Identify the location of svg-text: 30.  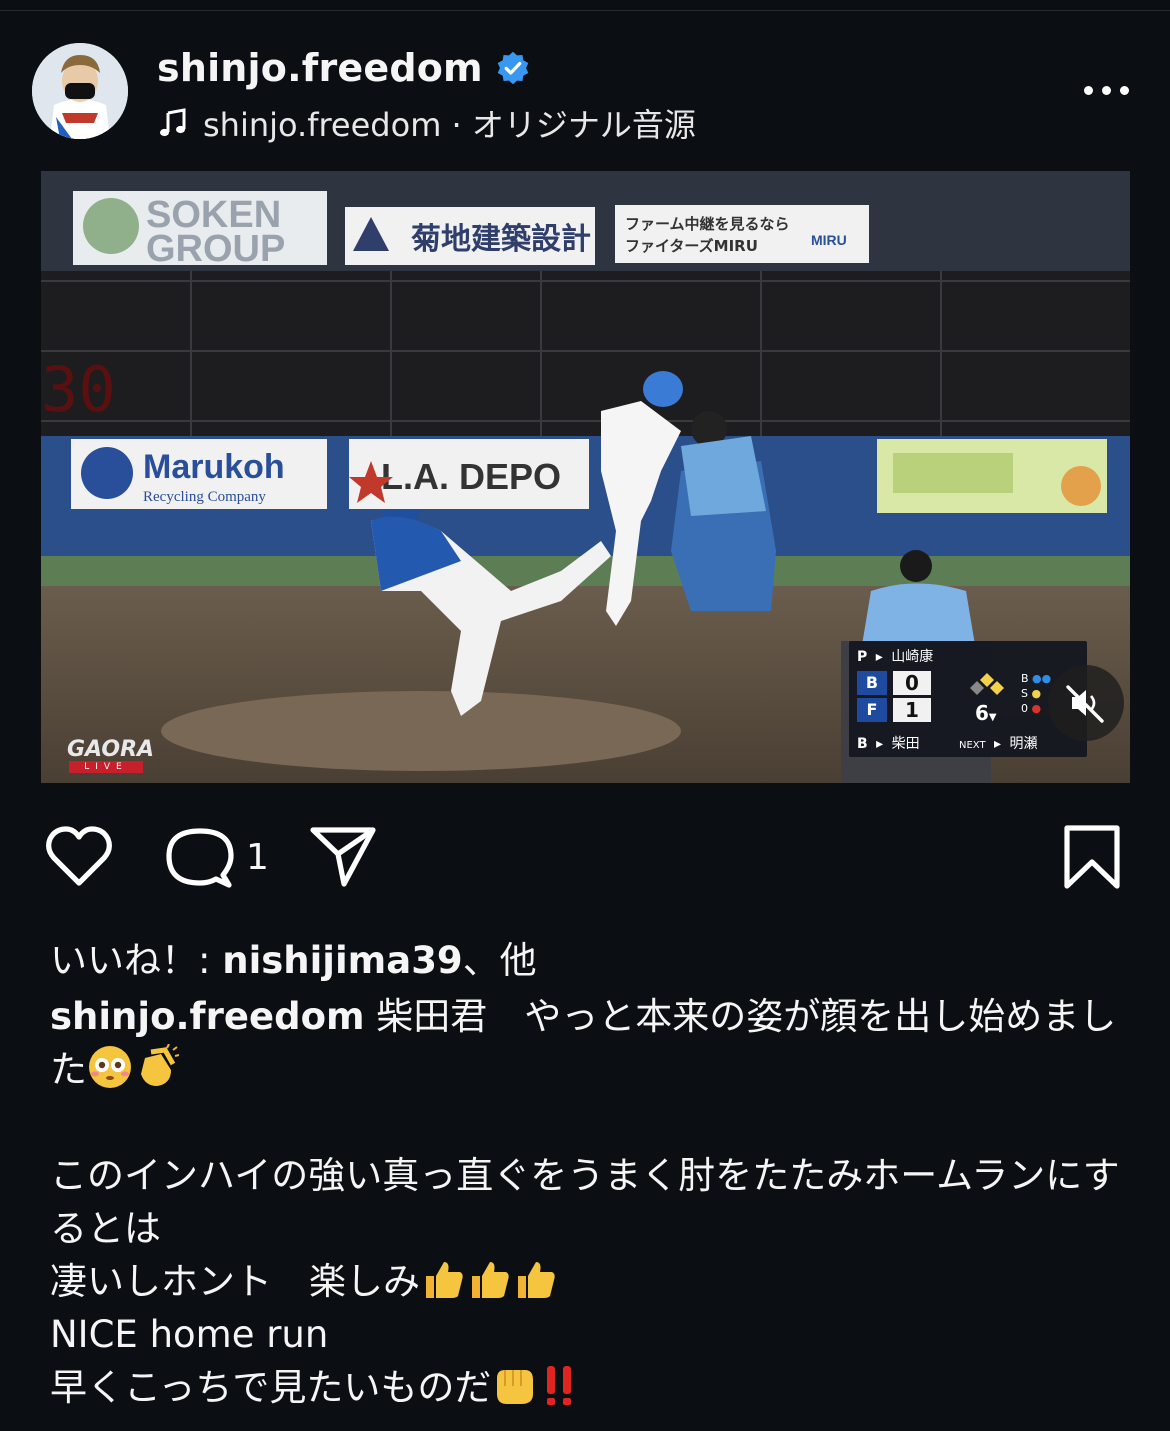
(78, 389).